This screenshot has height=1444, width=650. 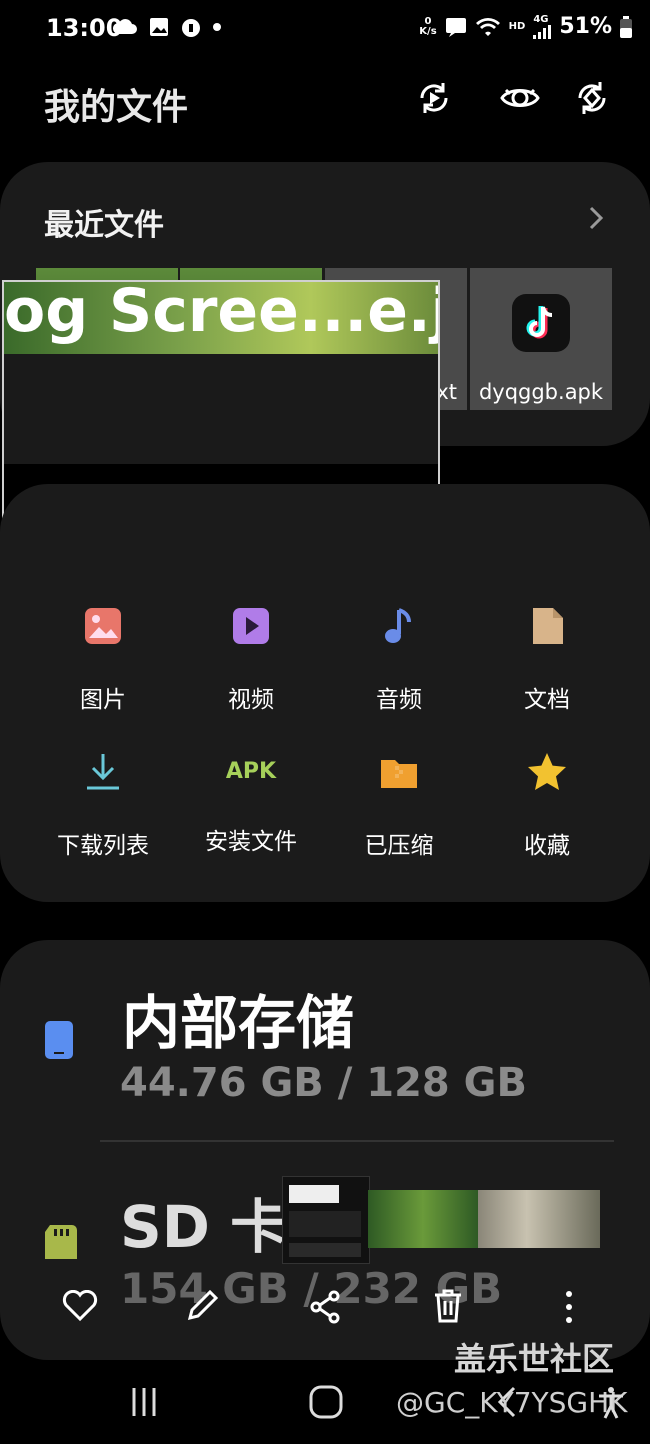 I want to click on network-speed-unit: K/s, so click(x=428, y=31).